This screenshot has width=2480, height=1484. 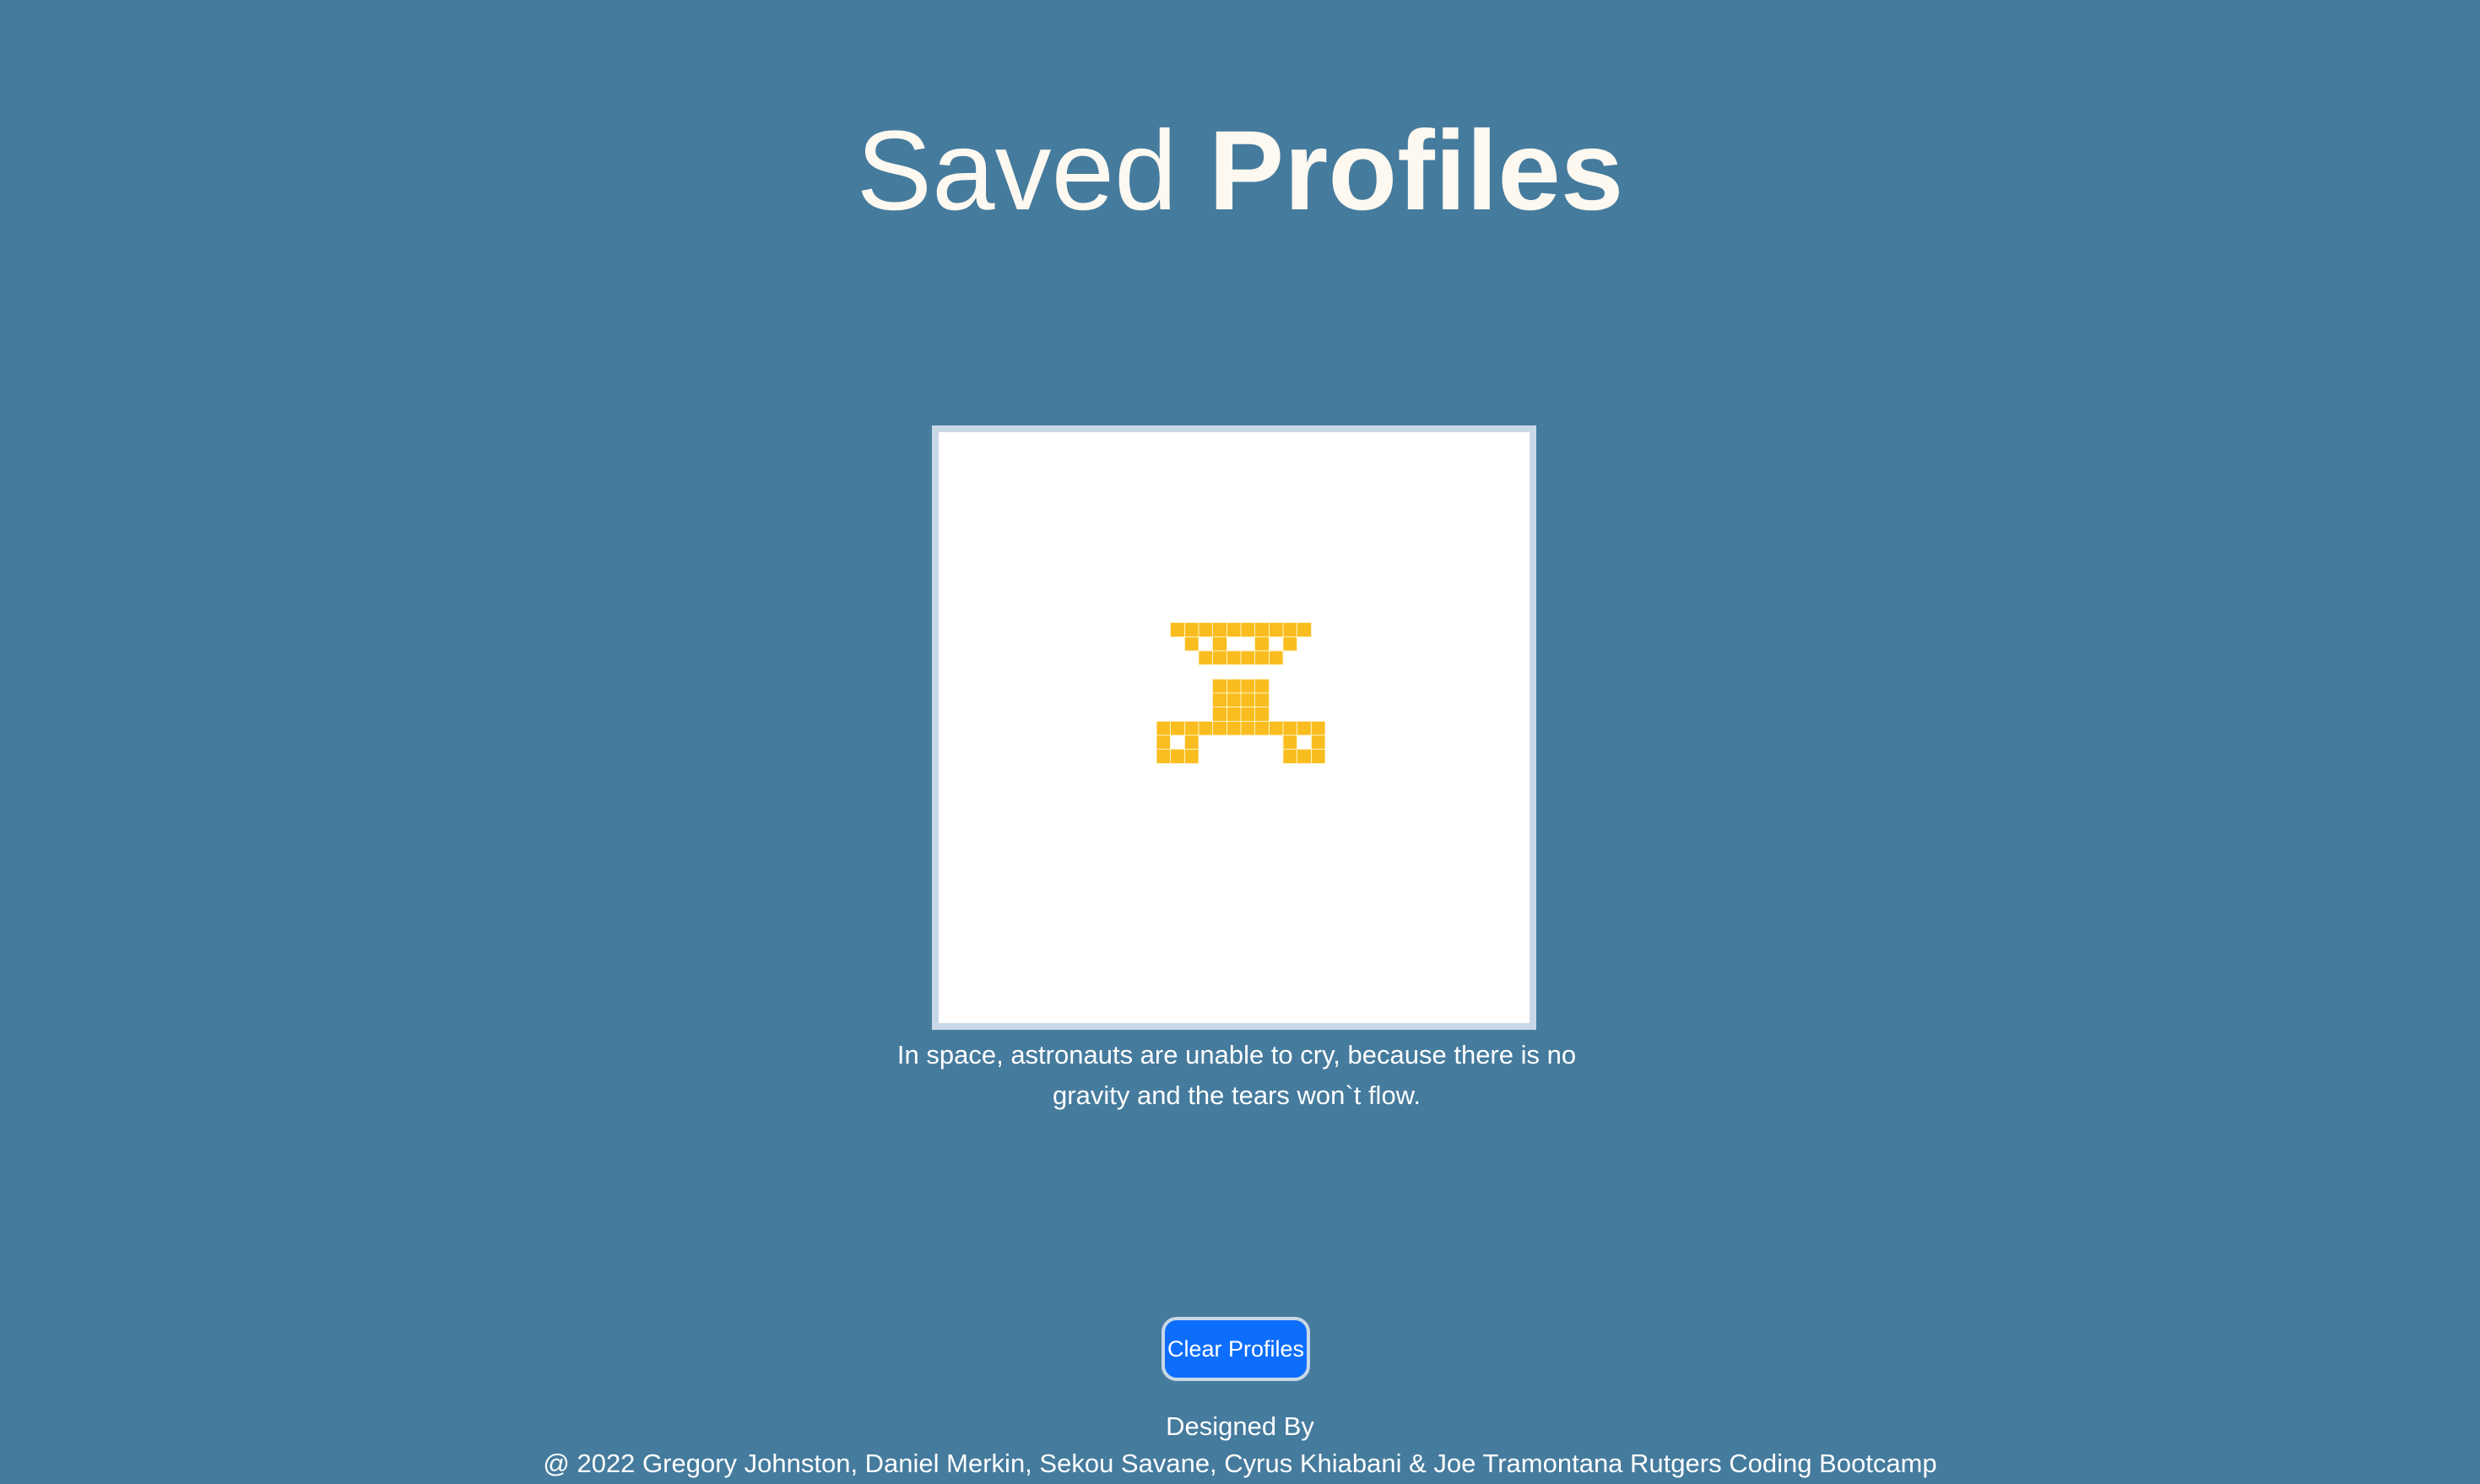 What do you see at coordinates (1235, 1349) in the screenshot?
I see `clear-profiles-button: Clear Profiles` at bounding box center [1235, 1349].